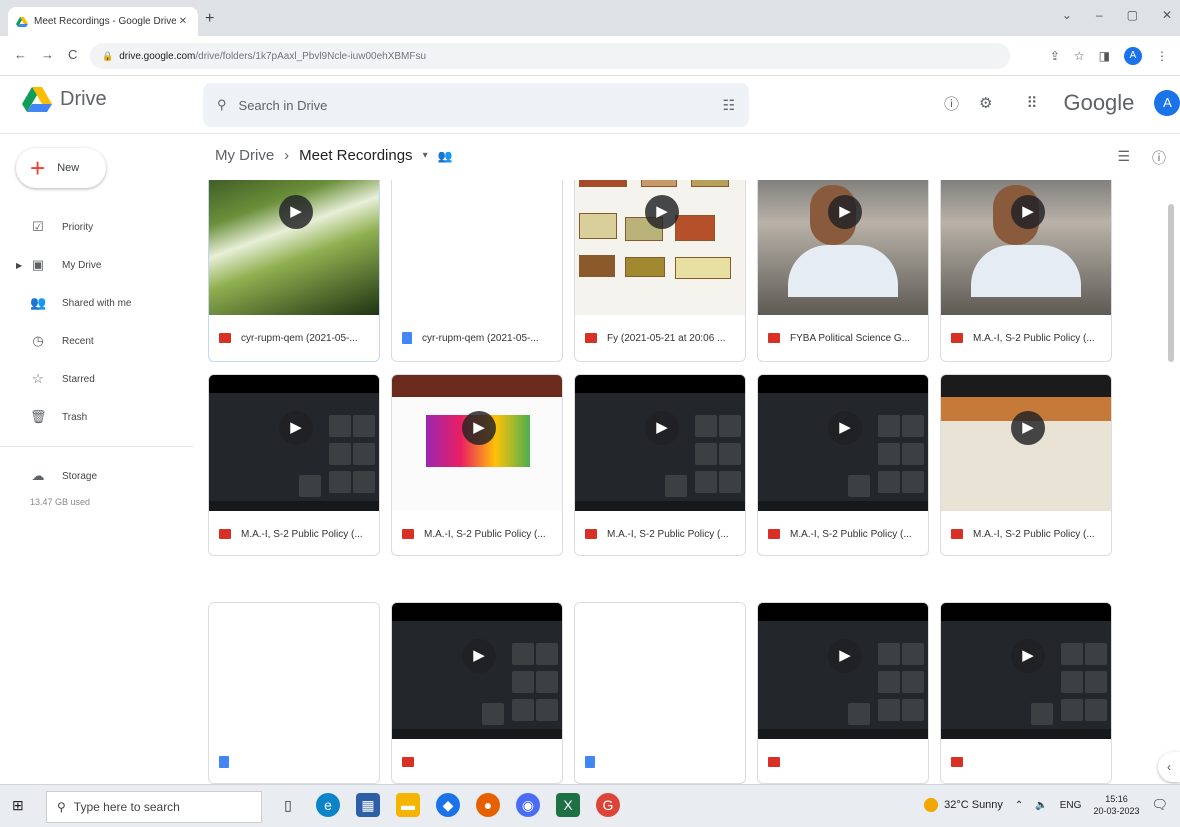 Image resolution: width=1180 pixels, height=827 pixels. What do you see at coordinates (1104, 56) in the screenshot?
I see `sidepanel-icon: ◨` at bounding box center [1104, 56].